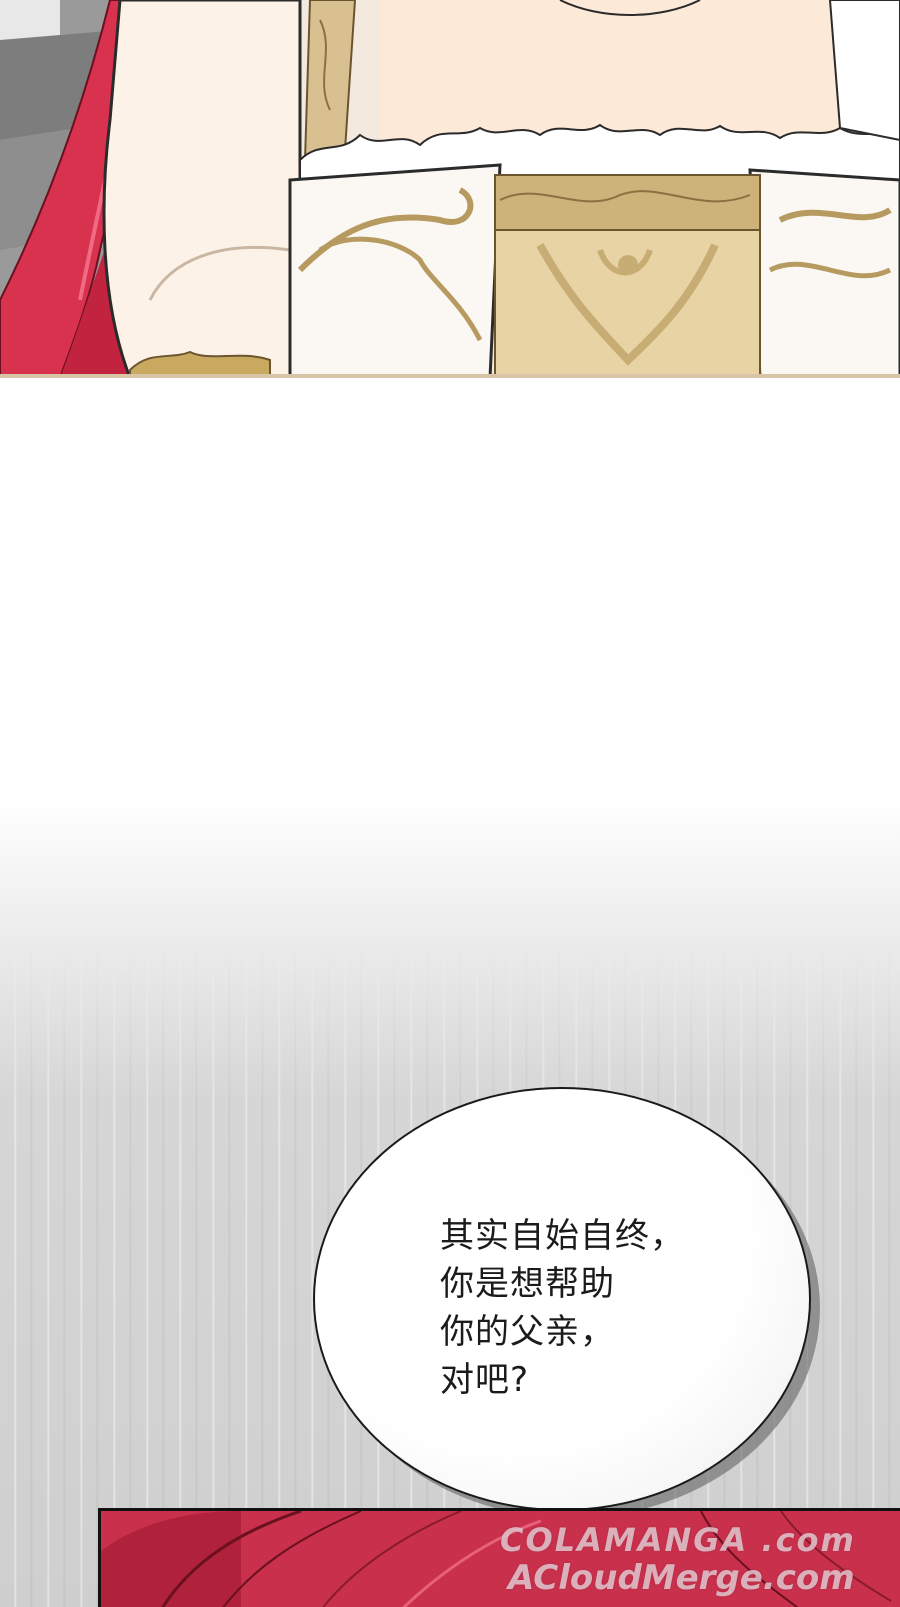 This screenshot has height=1607, width=900. I want to click on speech-text: 其实自始自终， 你是想帮助 你的父亲， 对吧?, so click(590, 1308).